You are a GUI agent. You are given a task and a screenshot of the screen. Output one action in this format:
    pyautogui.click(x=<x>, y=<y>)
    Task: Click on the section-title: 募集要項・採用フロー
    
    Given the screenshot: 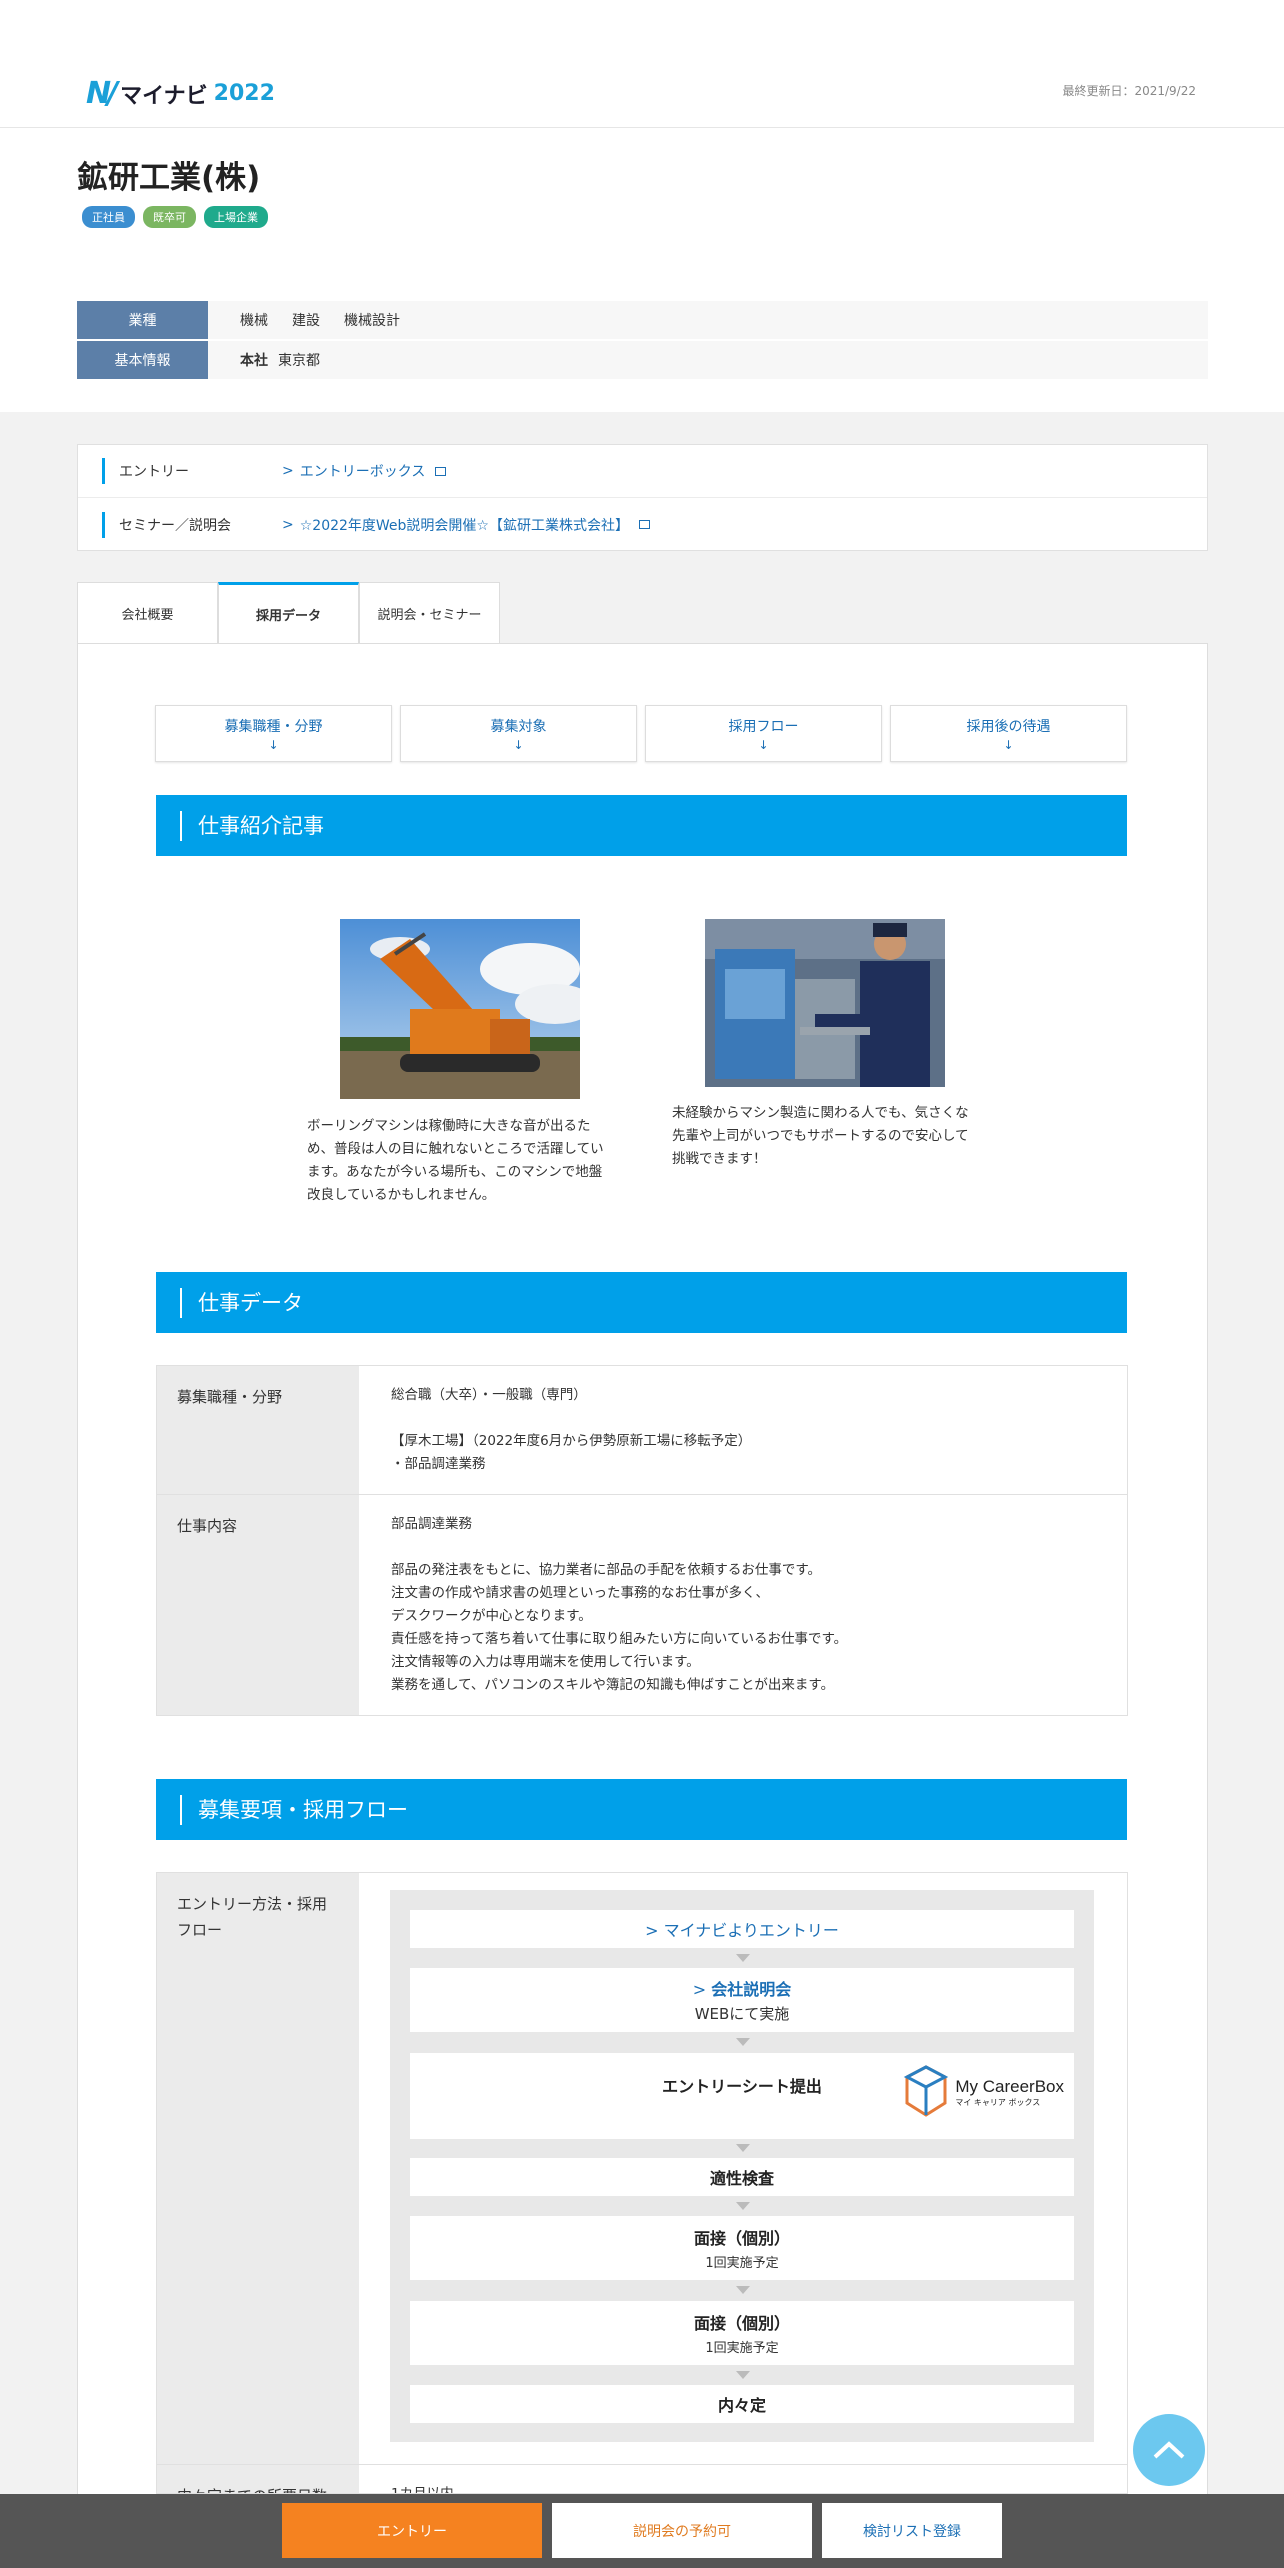 What is the action you would take?
    pyautogui.click(x=294, y=1809)
    